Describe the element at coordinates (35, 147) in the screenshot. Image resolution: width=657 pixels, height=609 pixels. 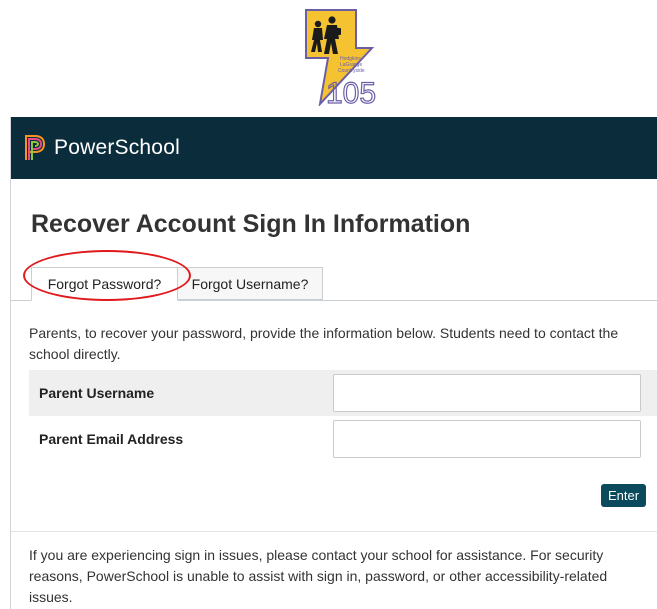
I see `powerschool-logo-icon` at that location.